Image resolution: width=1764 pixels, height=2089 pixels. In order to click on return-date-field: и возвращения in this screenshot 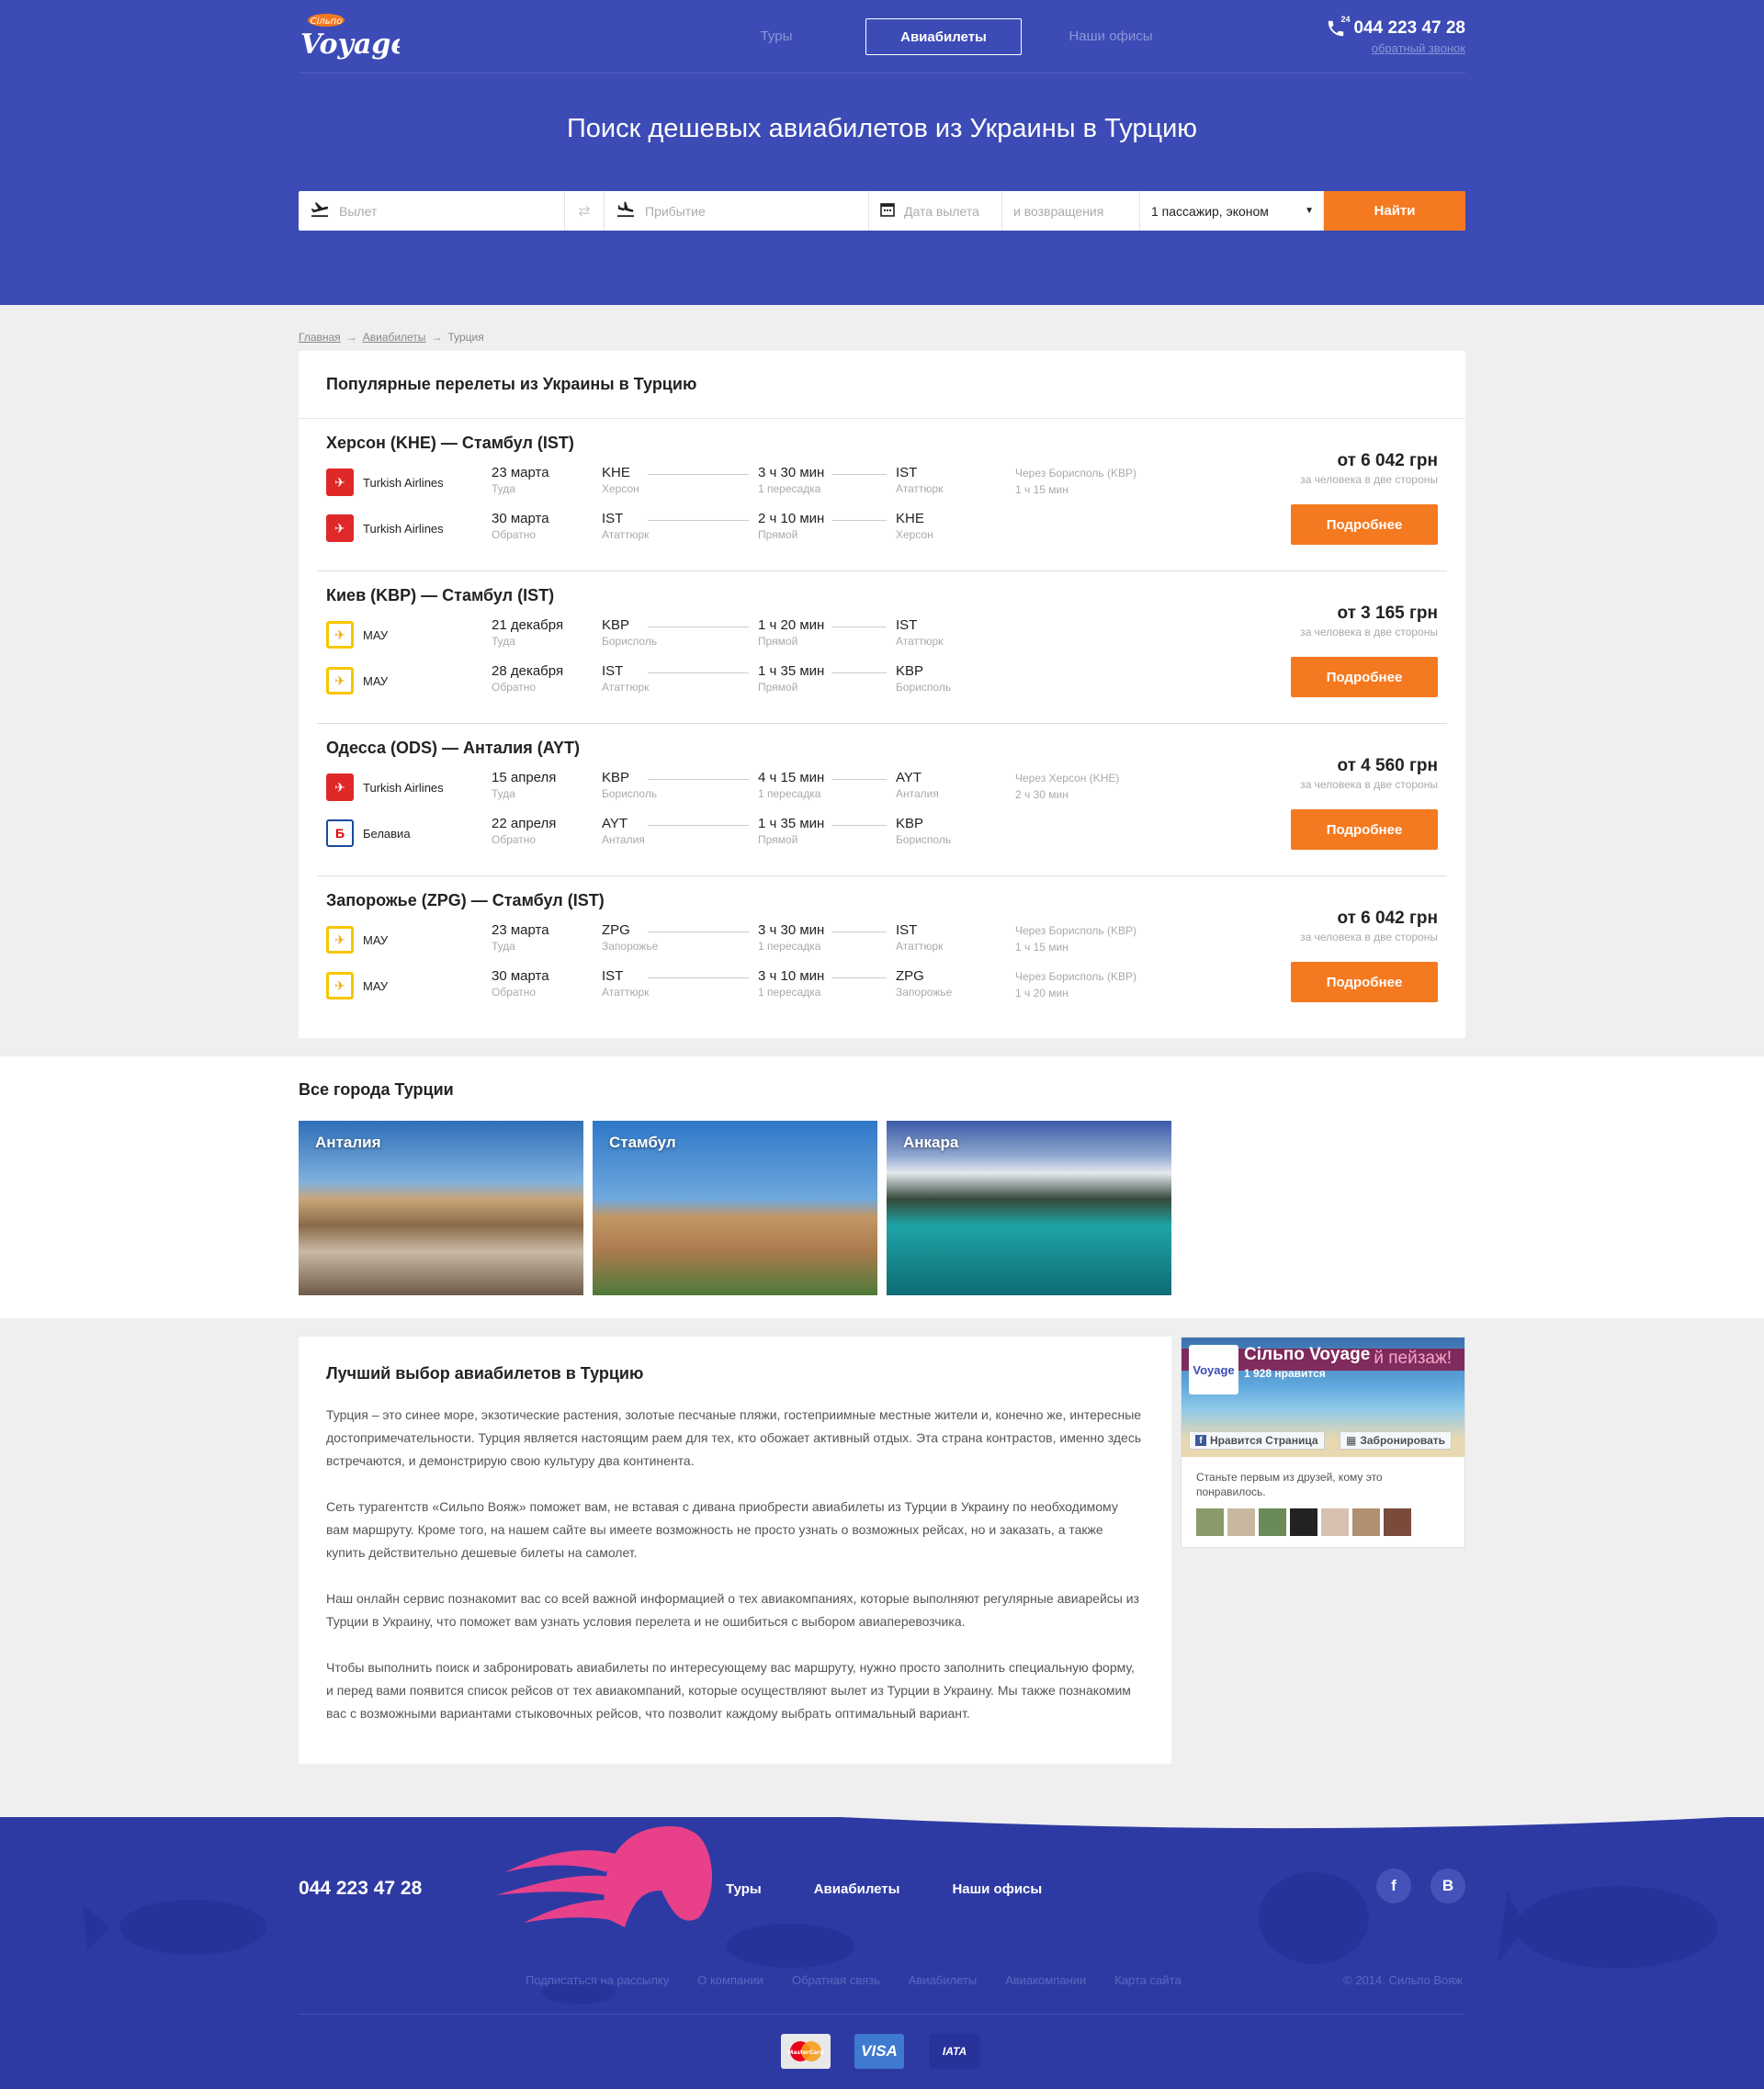, I will do `click(1071, 211)`.